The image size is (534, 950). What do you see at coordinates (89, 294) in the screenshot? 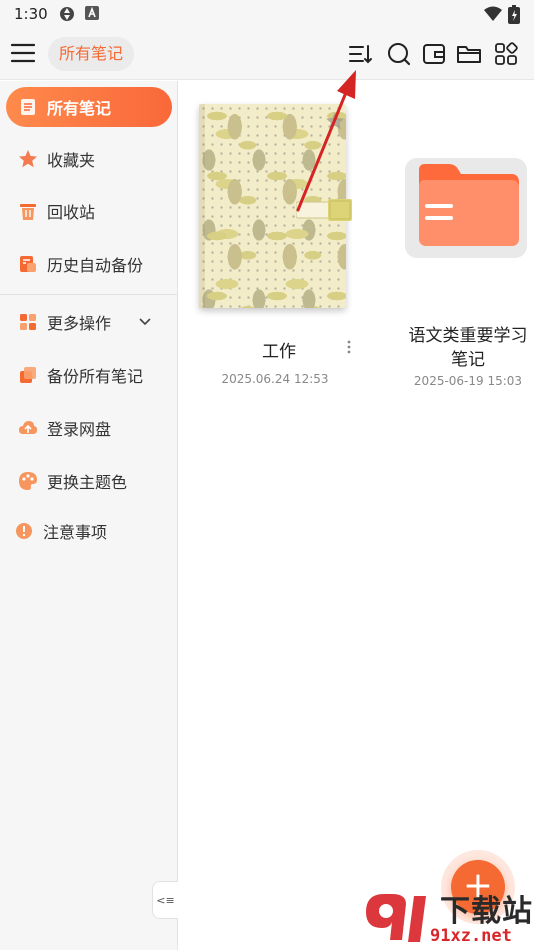
I see `sidebar-divider` at bounding box center [89, 294].